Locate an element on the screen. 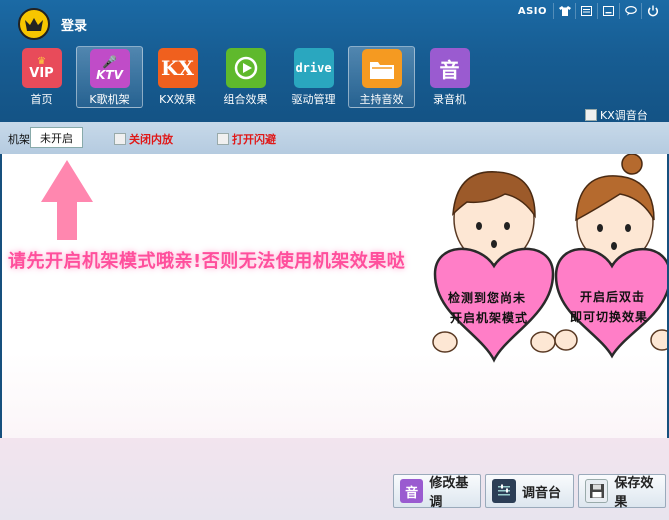  nav-icon-text: KTV is located at coordinates (109, 74).